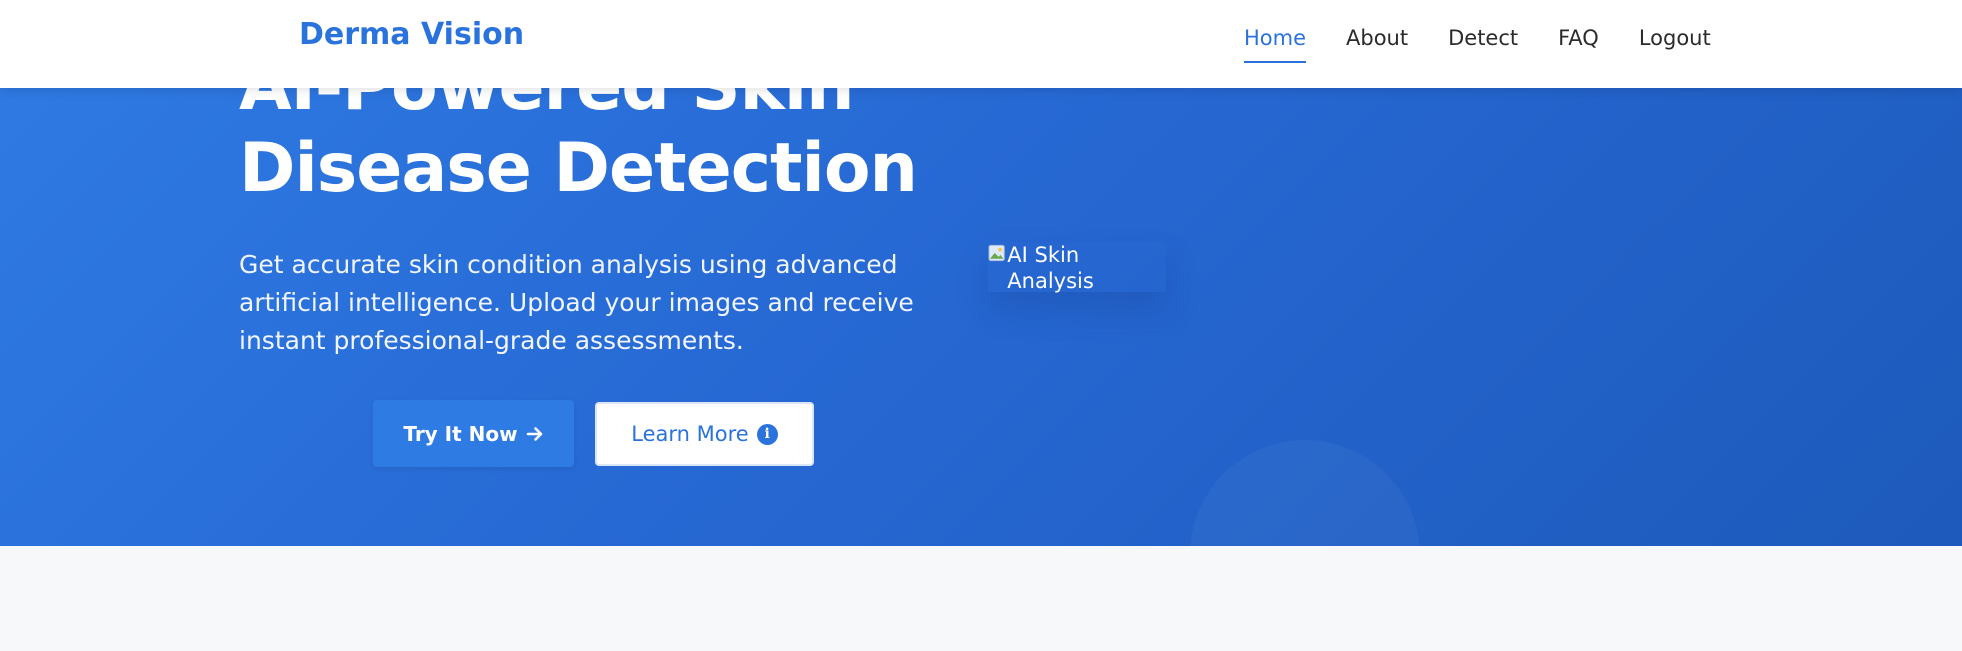 The height and width of the screenshot is (651, 1962). What do you see at coordinates (1305, 493) in the screenshot?
I see `hero-decorative-circle` at bounding box center [1305, 493].